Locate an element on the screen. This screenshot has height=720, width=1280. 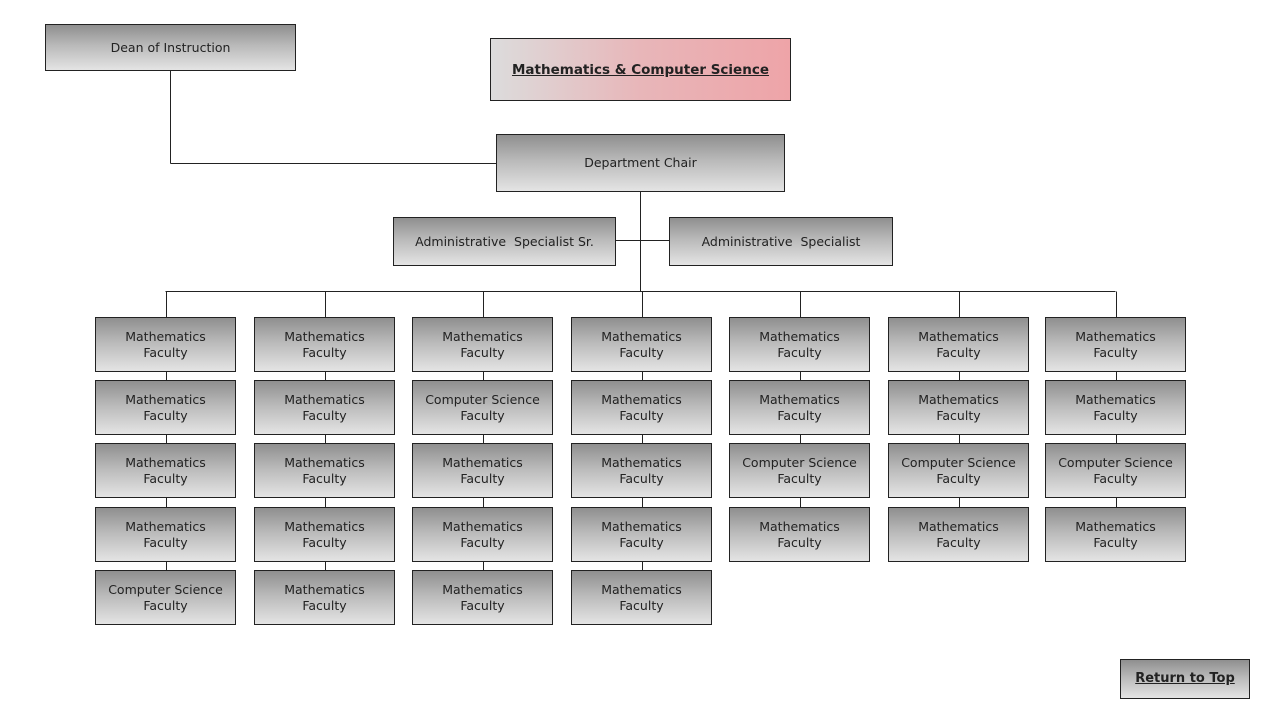
department-title: Mathematics & Computer Science is located at coordinates (640, 69).